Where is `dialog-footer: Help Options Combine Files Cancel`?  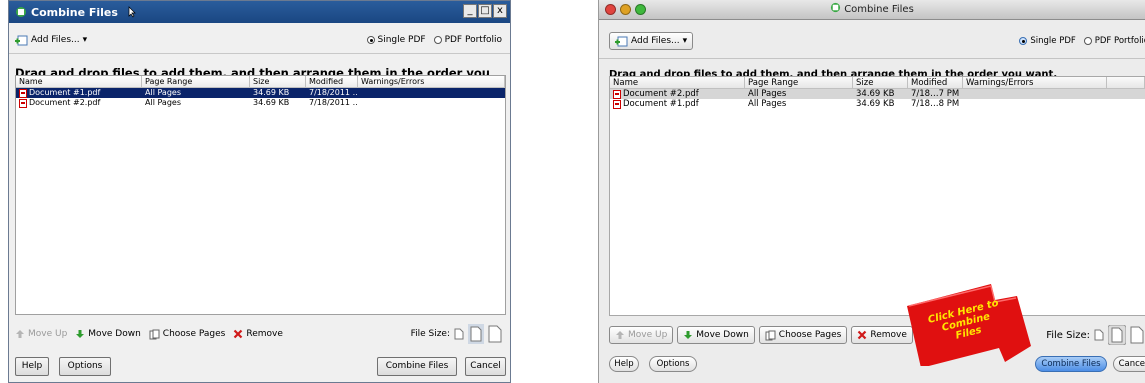
dialog-footer: Help Options Combine Files Cancel is located at coordinates (877, 366).